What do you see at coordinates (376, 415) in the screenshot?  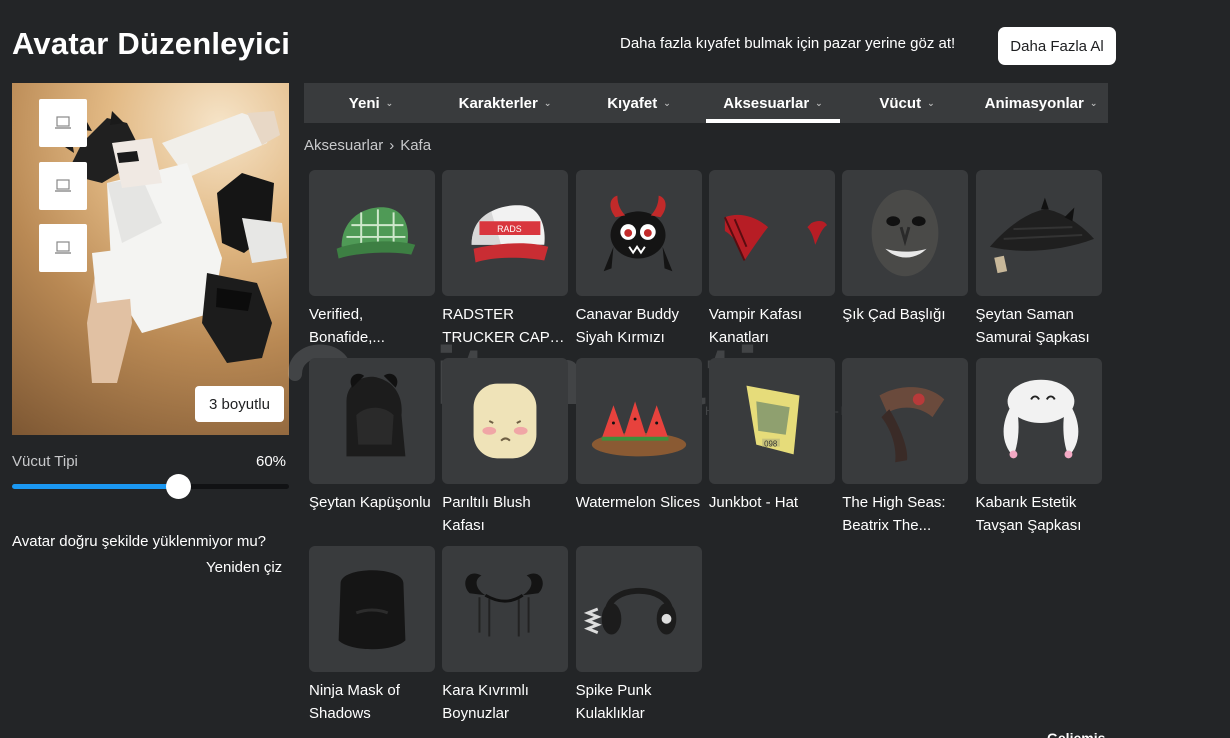 I see `devil-hood-icon` at bounding box center [376, 415].